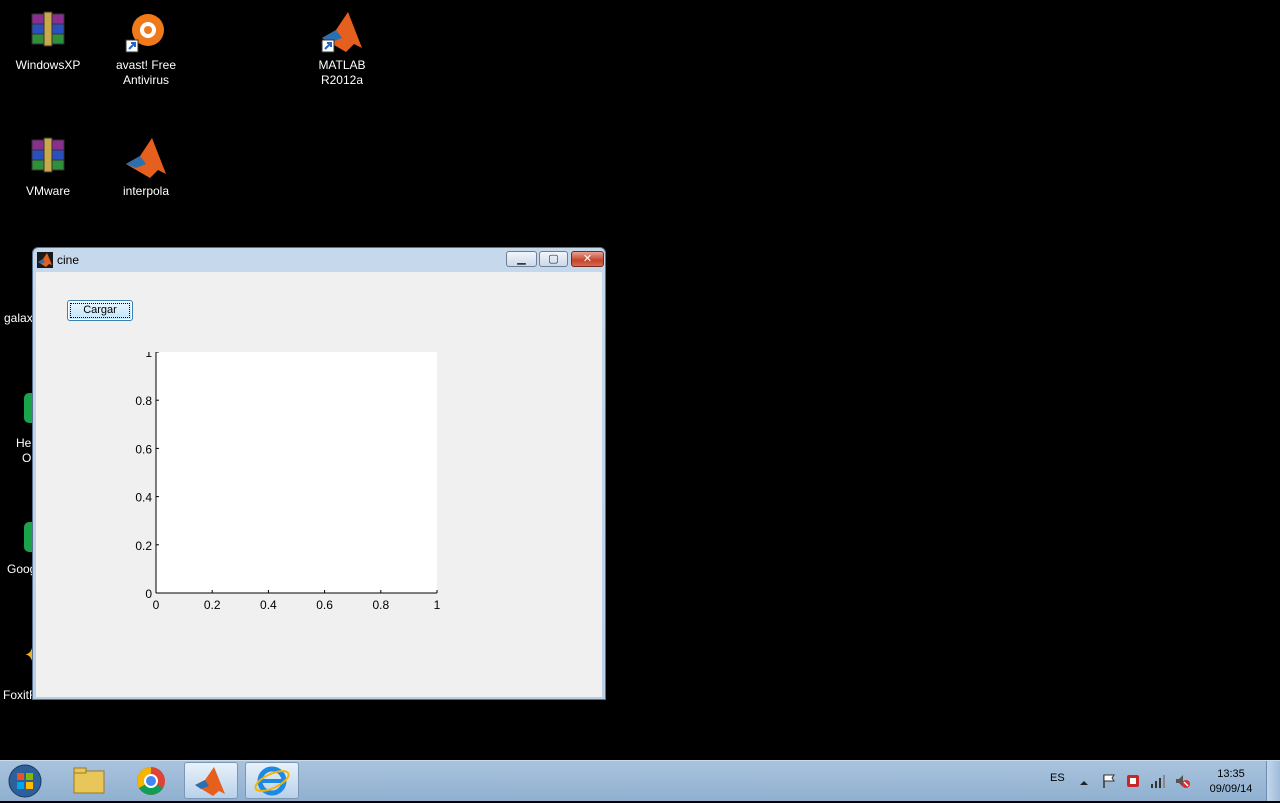 This screenshot has height=803, width=1280. I want to click on show-hidden-icons-button, so click(1084, 780).